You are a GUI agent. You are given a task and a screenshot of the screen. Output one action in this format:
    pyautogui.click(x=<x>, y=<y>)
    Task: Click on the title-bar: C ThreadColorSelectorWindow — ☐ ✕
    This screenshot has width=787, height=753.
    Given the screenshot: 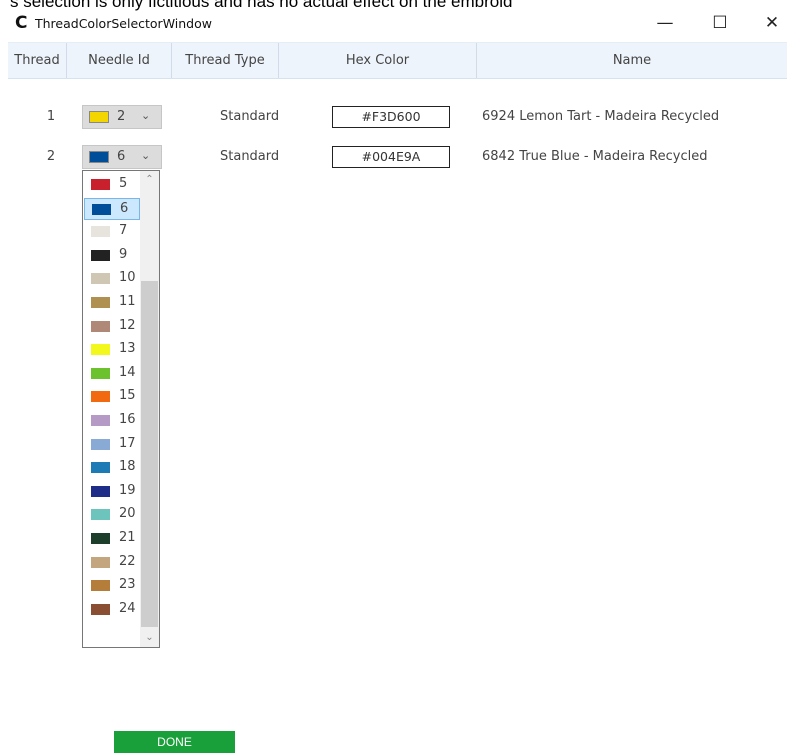 What is the action you would take?
    pyautogui.click(x=393, y=24)
    